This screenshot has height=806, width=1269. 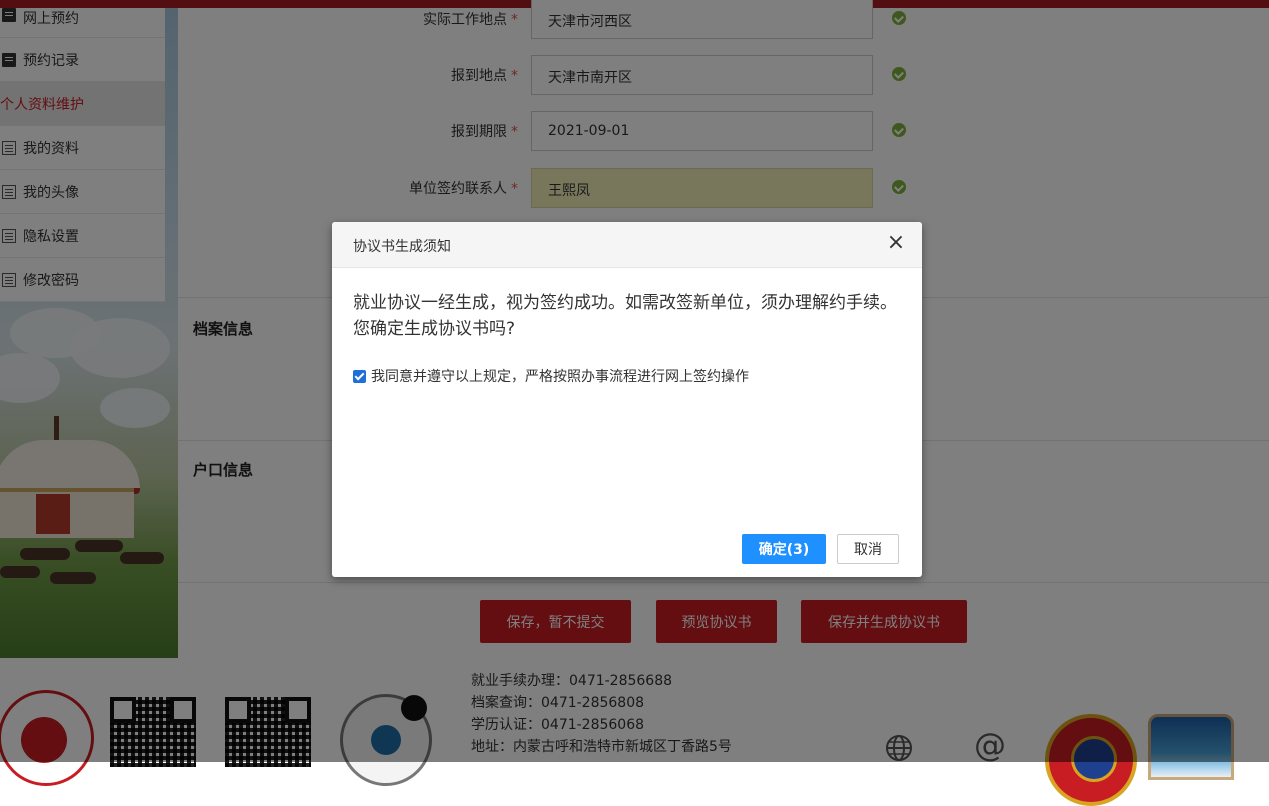 I want to click on close-icon: ×, so click(x=896, y=243).